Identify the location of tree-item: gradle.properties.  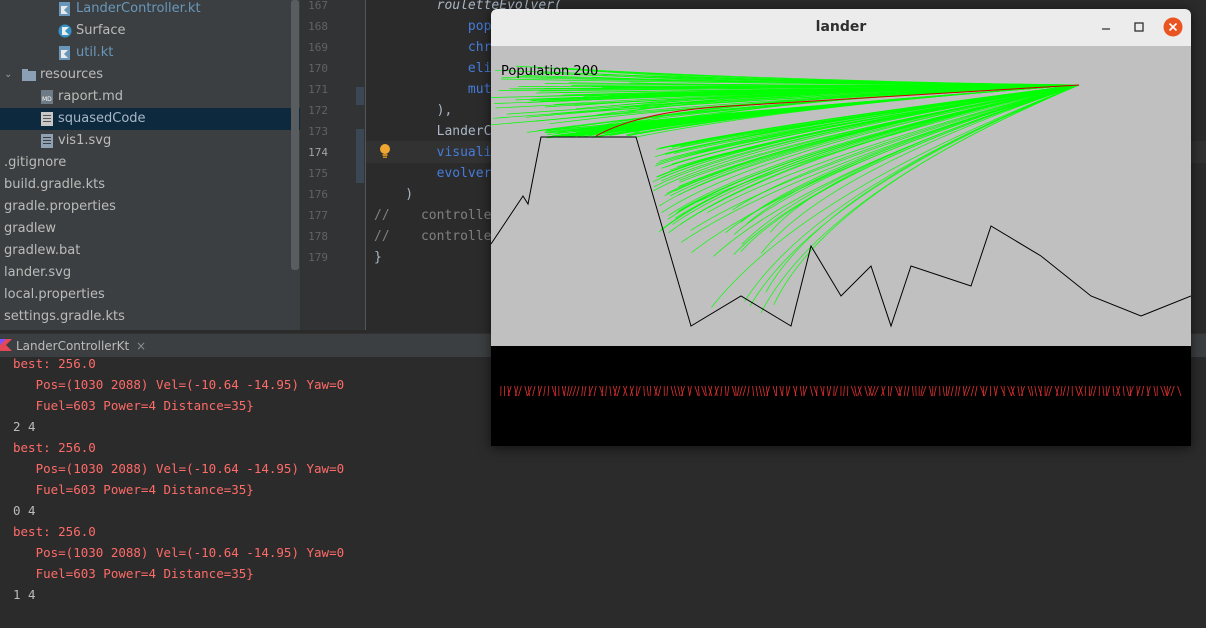
(150, 207).